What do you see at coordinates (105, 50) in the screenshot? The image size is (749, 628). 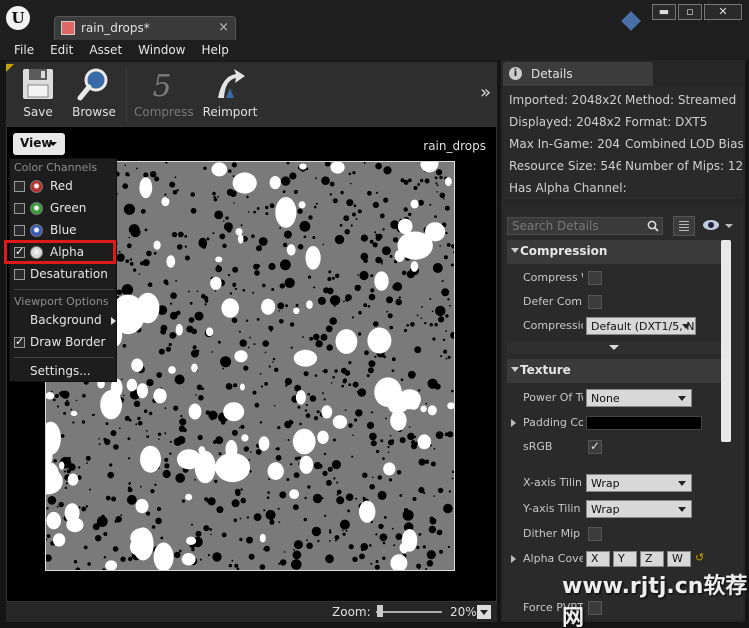 I see `menu-asset: Asset` at bounding box center [105, 50].